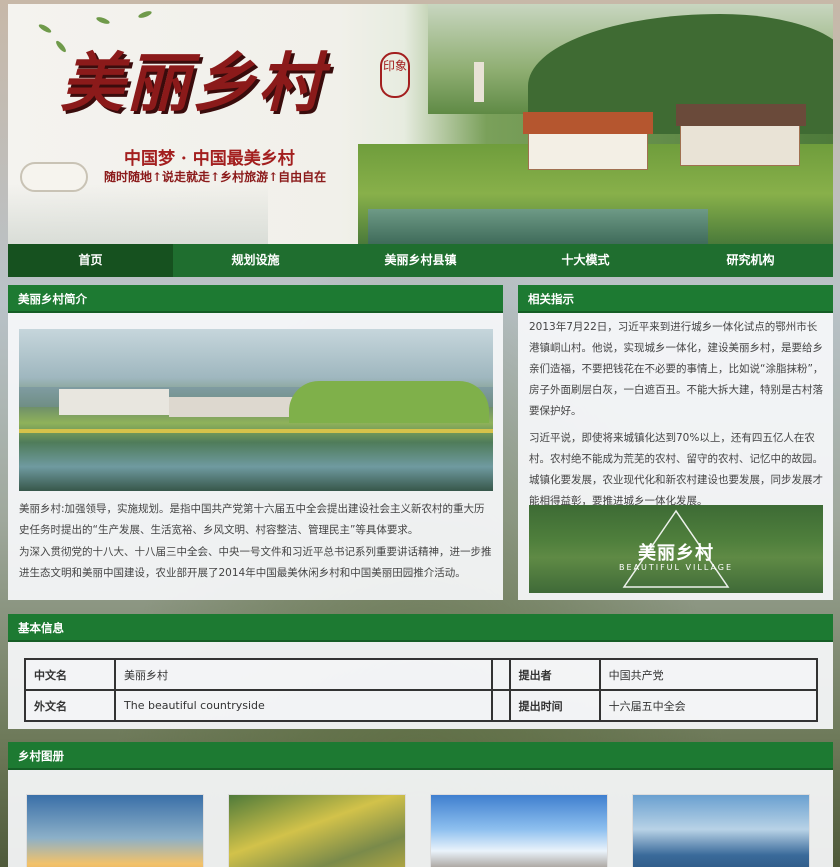 This screenshot has width=840, height=867. I want to click on image-caption-subtitle: BEAUTIFUL VILLAGE, so click(676, 567).